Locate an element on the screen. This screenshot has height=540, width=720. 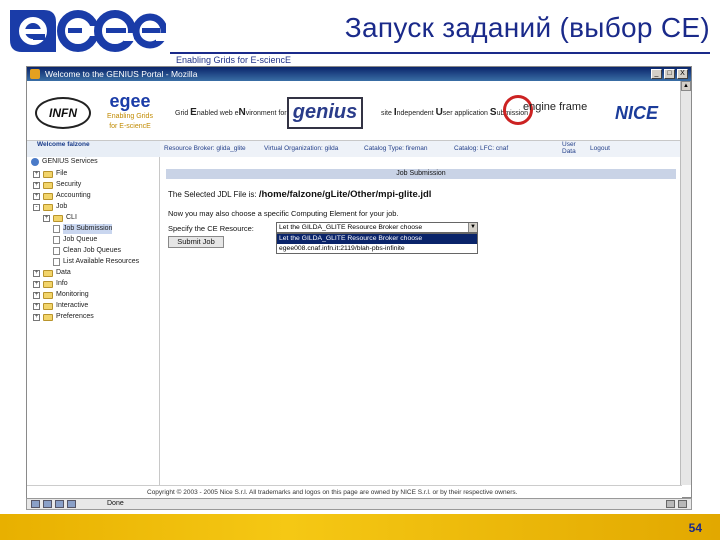
tree-item: + Preferences is located at coordinates (63, 317).